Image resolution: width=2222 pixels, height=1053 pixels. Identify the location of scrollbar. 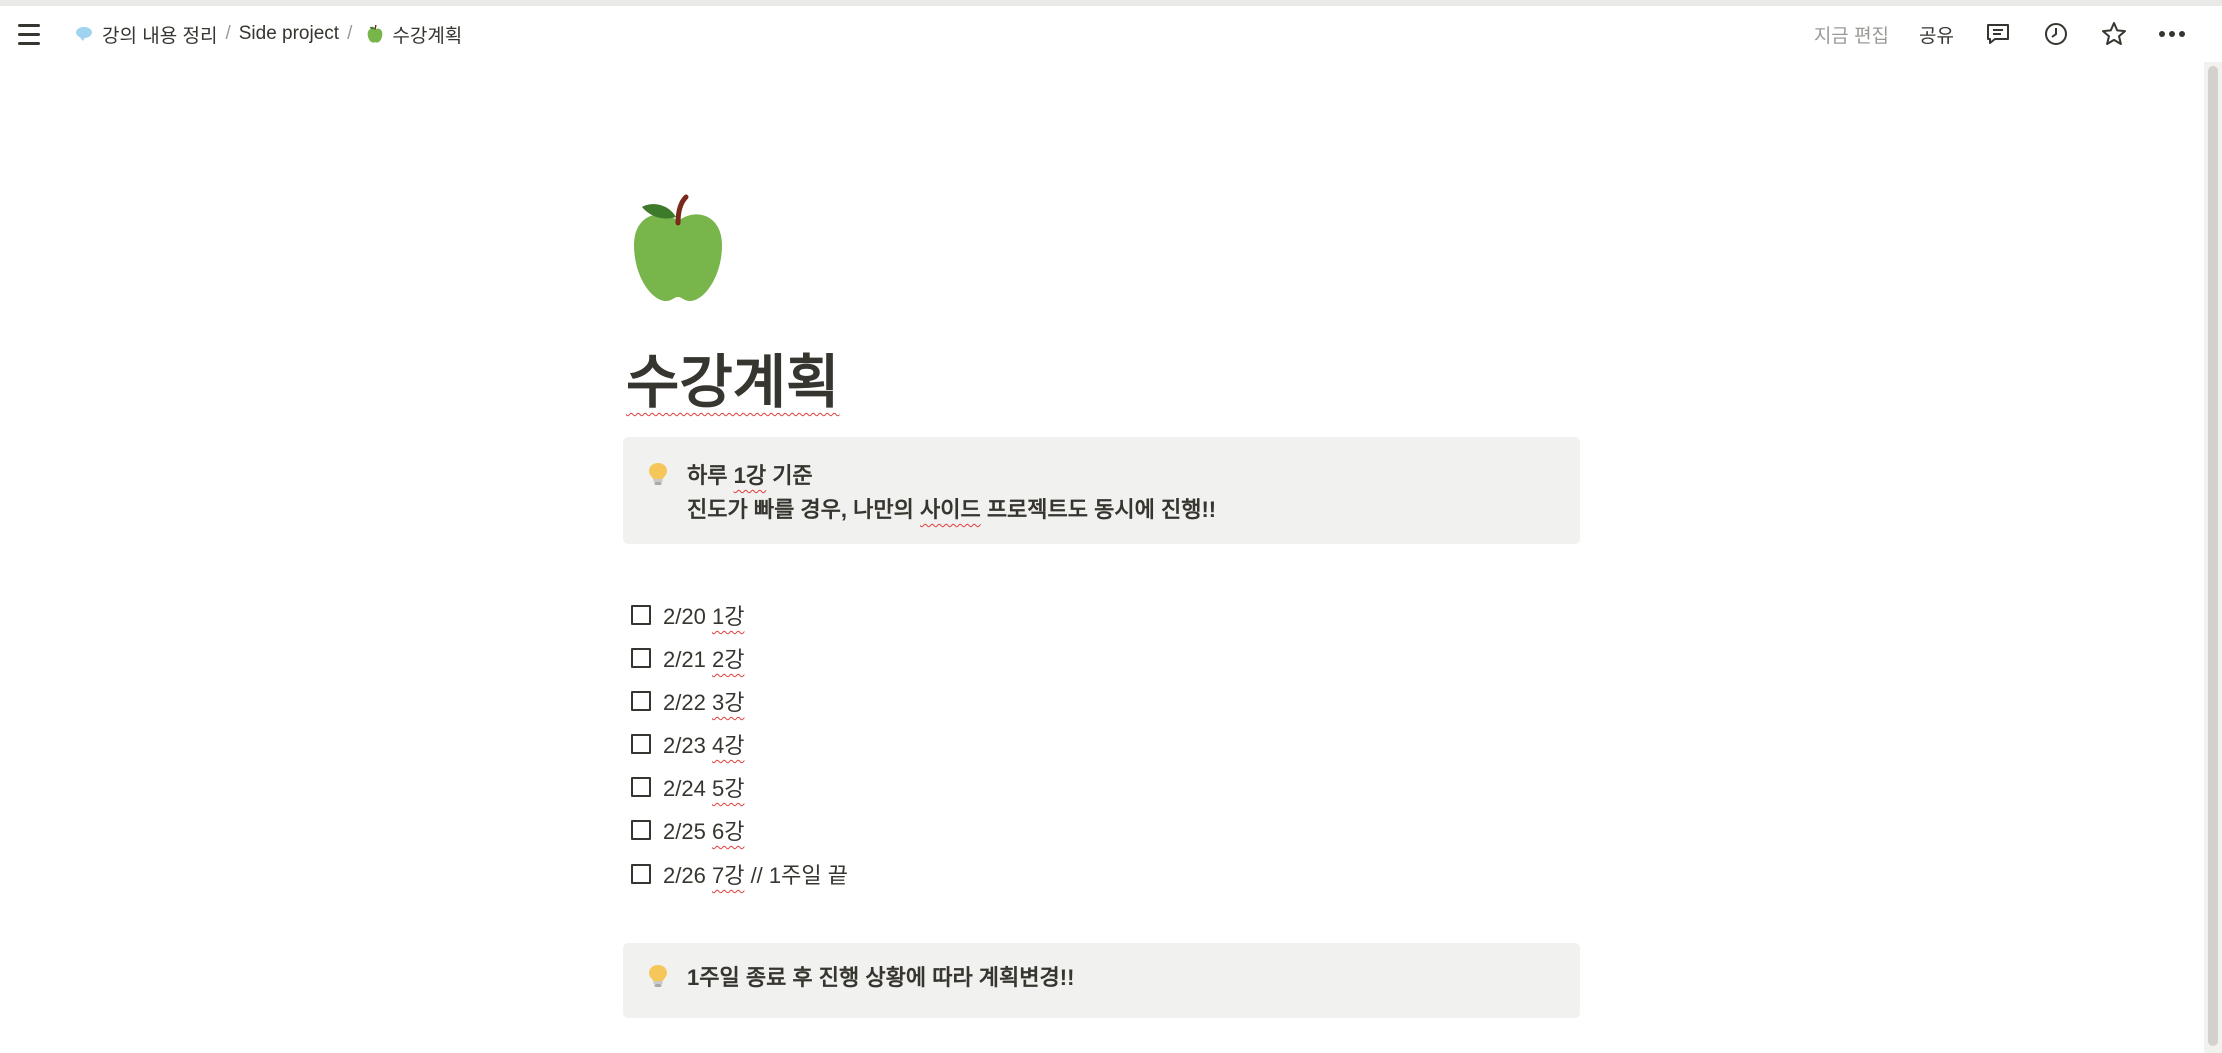
(2213, 557).